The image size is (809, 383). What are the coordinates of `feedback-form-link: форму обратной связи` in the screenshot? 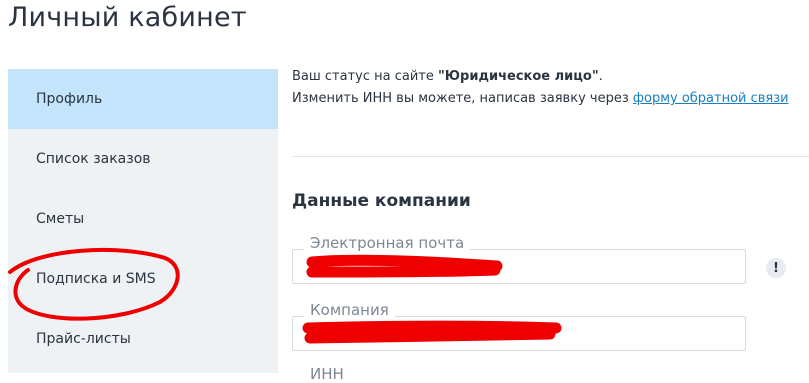 It's located at (711, 98).